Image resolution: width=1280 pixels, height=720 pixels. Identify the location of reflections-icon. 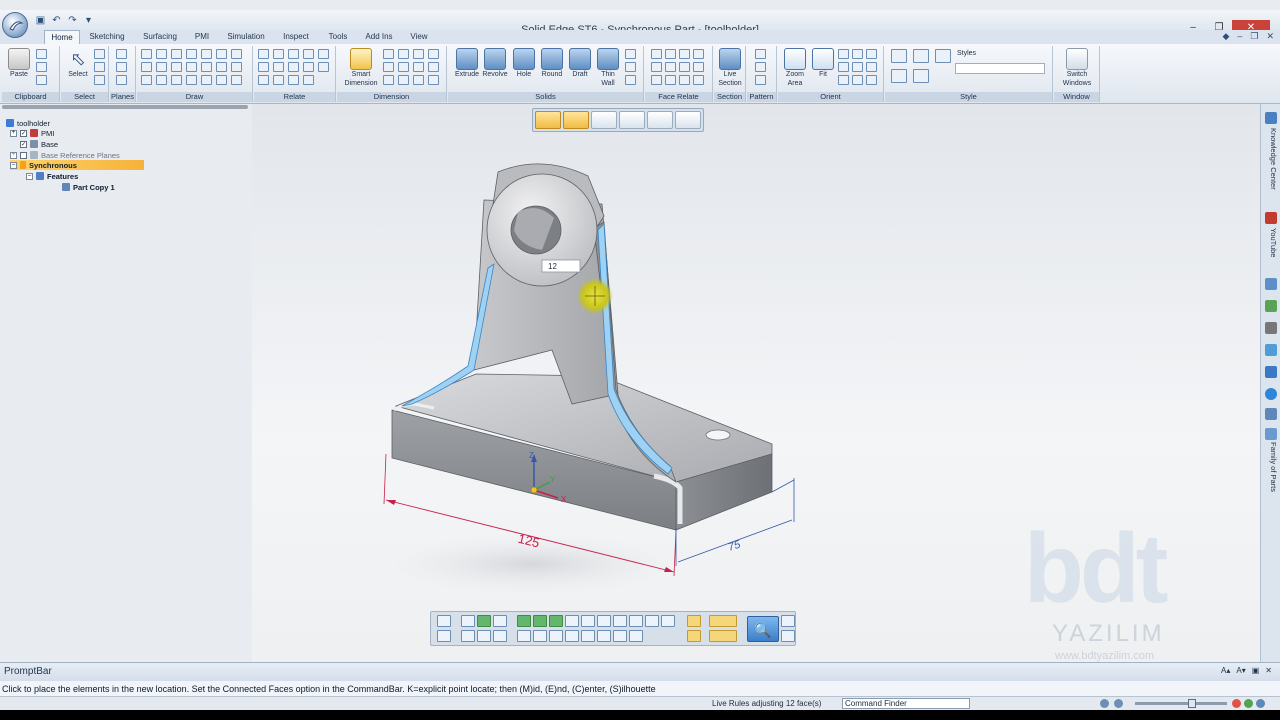
(620, 636).